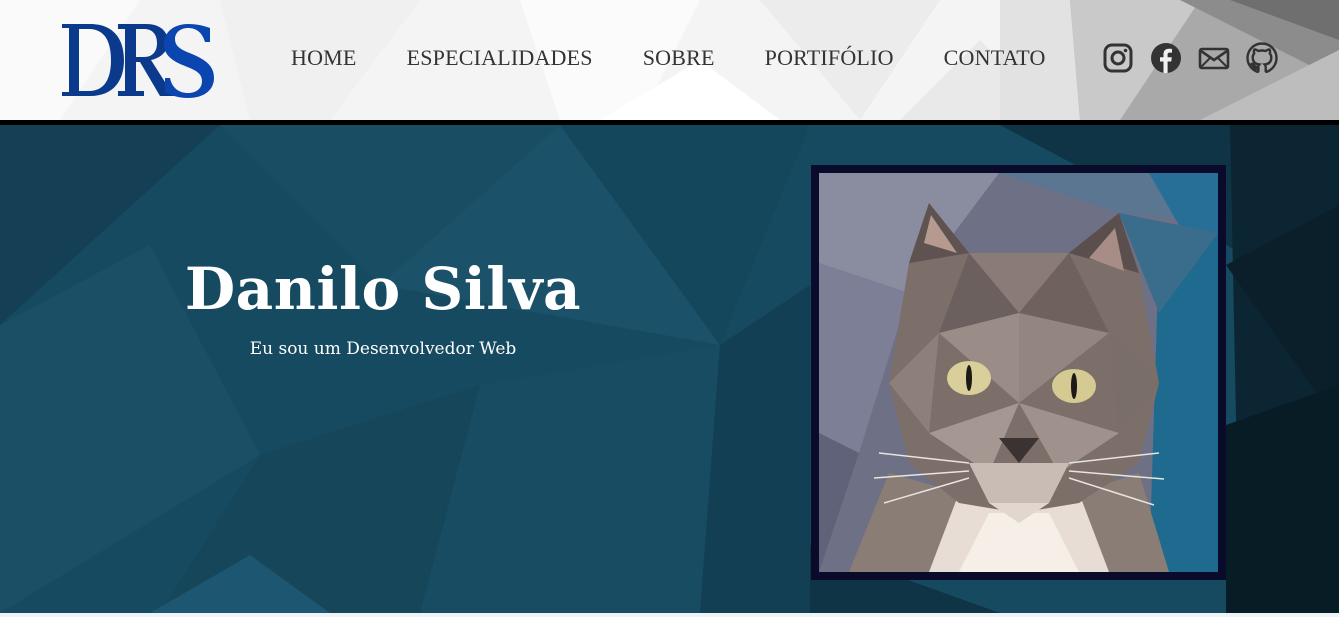 The image size is (1339, 617). I want to click on bottom-strip, so click(669, 615).